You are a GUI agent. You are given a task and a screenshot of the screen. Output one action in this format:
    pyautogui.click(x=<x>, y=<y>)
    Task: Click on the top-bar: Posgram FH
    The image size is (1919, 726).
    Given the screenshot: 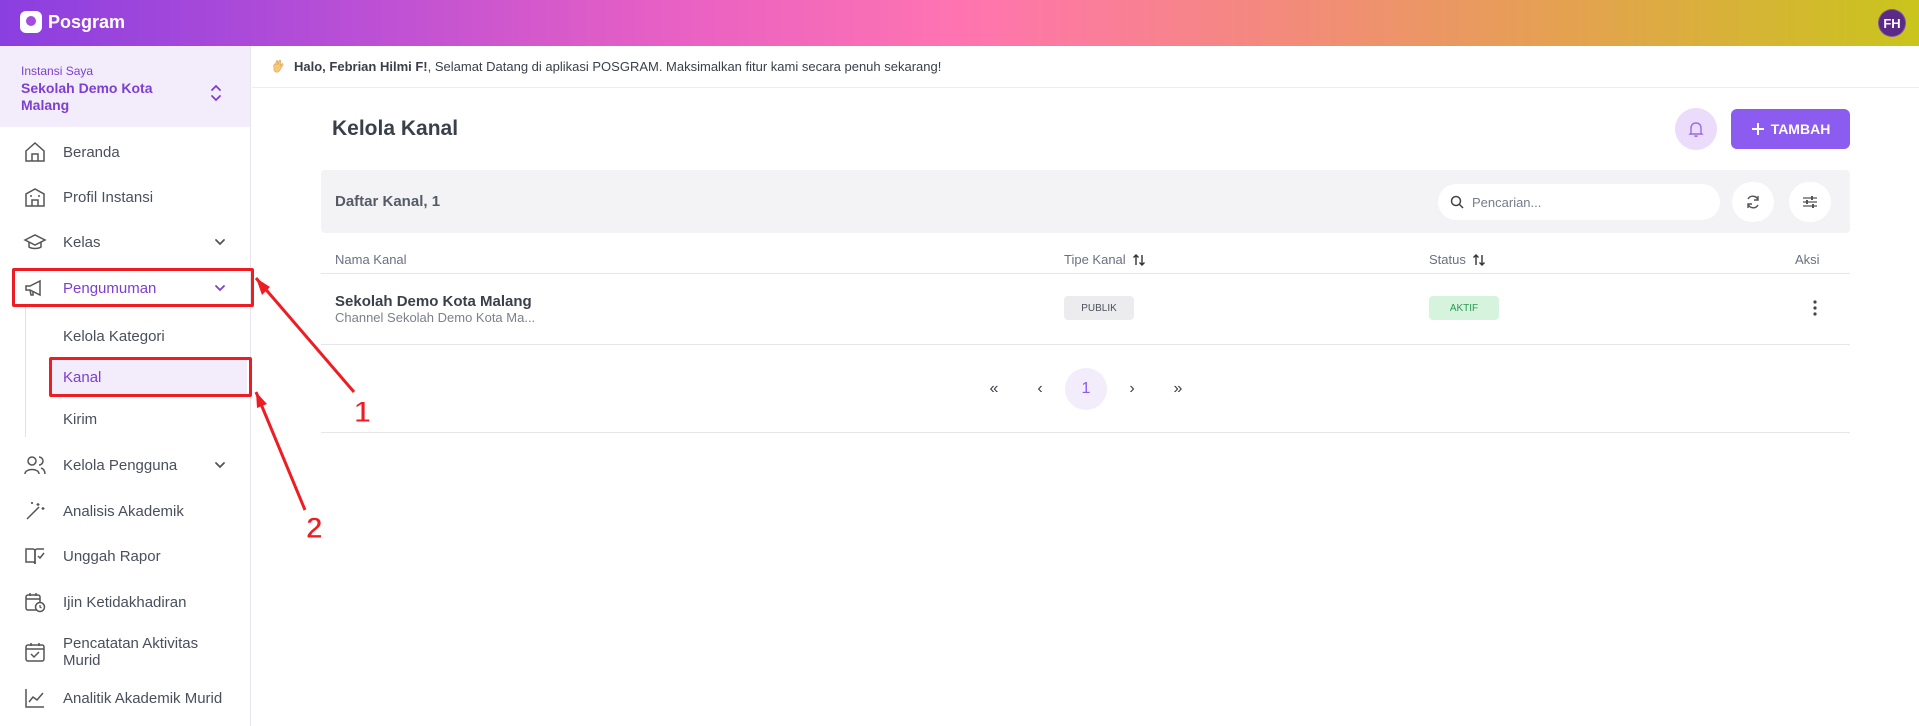 What is the action you would take?
    pyautogui.click(x=959, y=23)
    